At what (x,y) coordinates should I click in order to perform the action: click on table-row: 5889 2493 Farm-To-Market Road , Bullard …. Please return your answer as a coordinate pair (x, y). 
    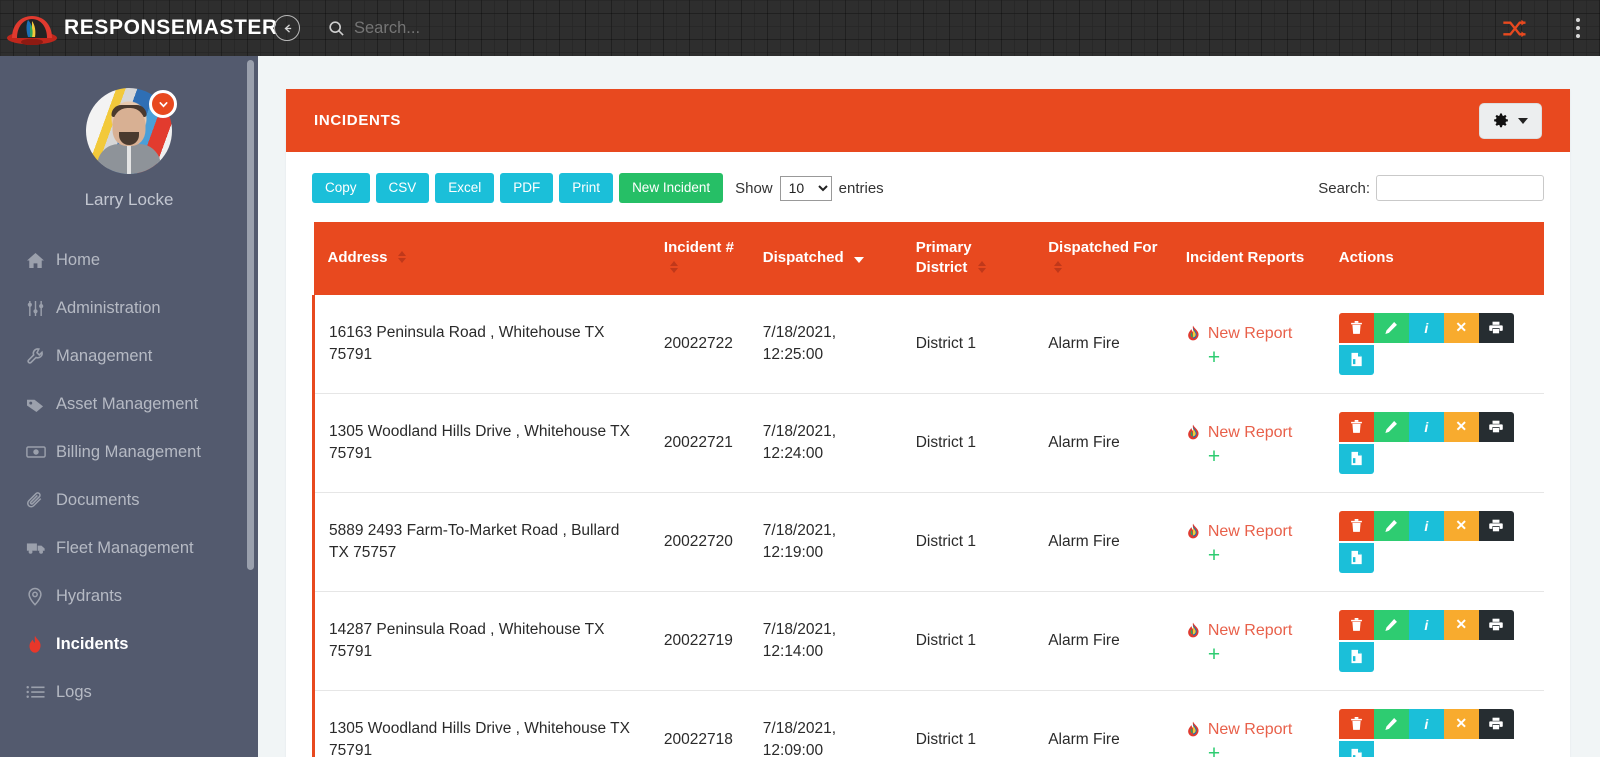
    Looking at the image, I should click on (927, 542).